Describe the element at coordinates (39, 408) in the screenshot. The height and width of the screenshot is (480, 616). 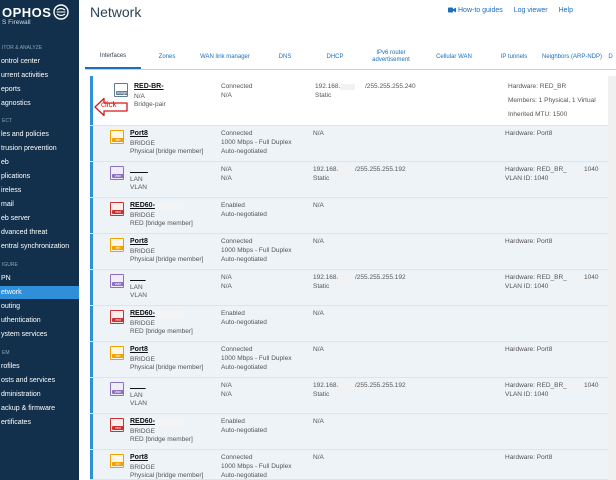
I see `sidebar-item: ackup & firmware` at that location.